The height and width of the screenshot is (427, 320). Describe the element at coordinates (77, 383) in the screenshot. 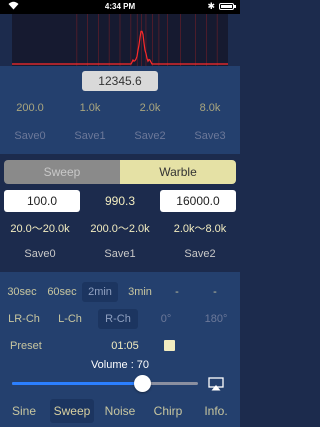

I see `volume-slider-fill` at that location.